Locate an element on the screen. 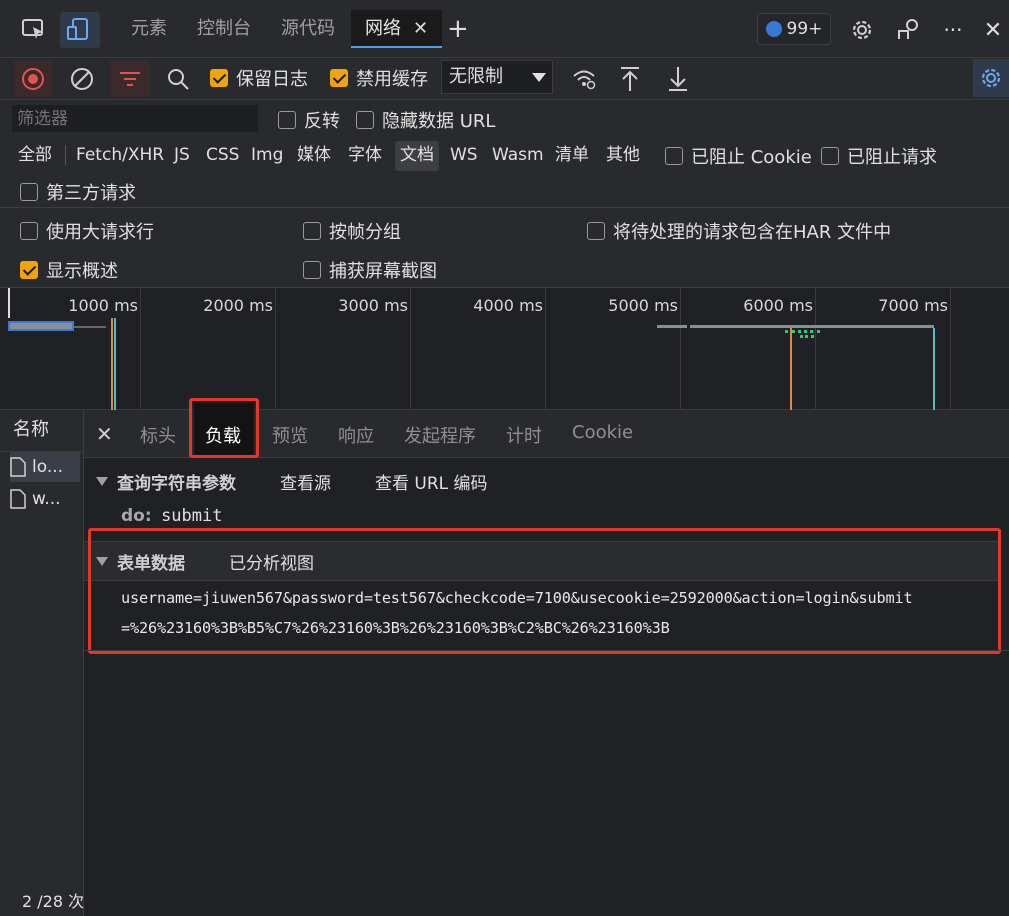 The width and height of the screenshot is (1009, 916). tab-timing: 计时 is located at coordinates (524, 435).